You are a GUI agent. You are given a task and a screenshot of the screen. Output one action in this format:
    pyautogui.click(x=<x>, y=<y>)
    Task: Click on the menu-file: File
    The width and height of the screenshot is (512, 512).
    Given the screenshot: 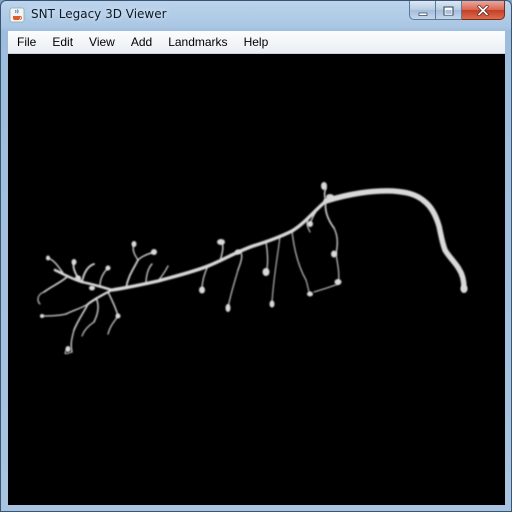 What is the action you would take?
    pyautogui.click(x=26, y=42)
    